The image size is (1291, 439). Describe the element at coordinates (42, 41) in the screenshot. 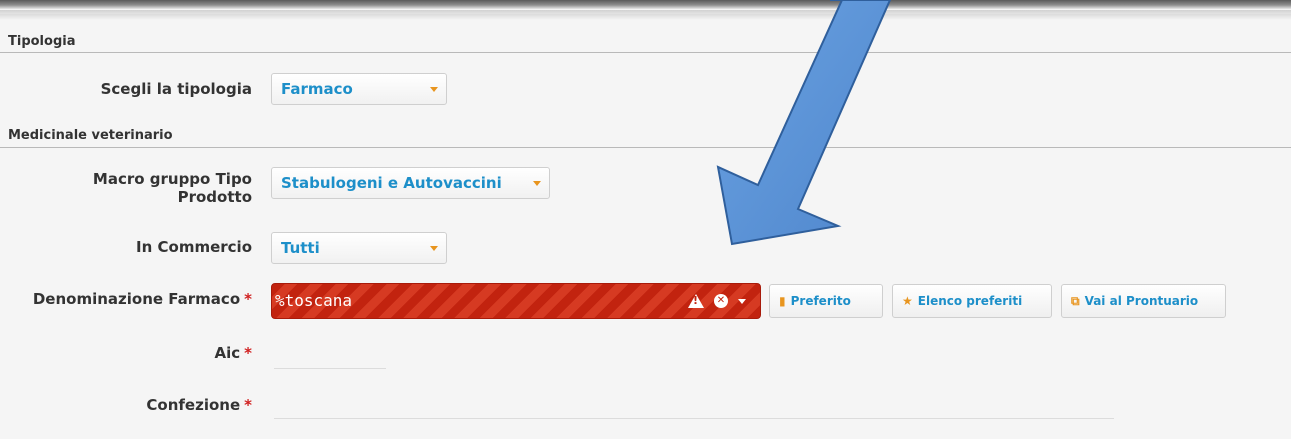

I see `section-title-tipologia: Tipologia` at that location.